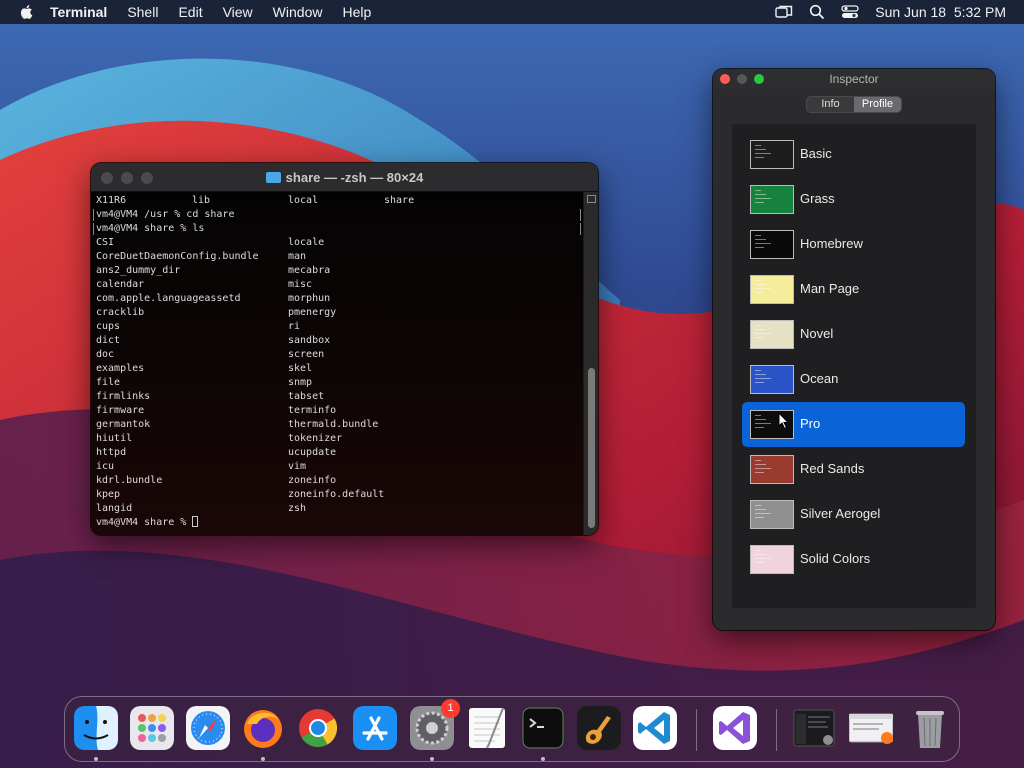 The image size is (1024, 768). What do you see at coordinates (339, 481) in the screenshot?
I see `output-line: kdrl.bundle zoneinfo` at bounding box center [339, 481].